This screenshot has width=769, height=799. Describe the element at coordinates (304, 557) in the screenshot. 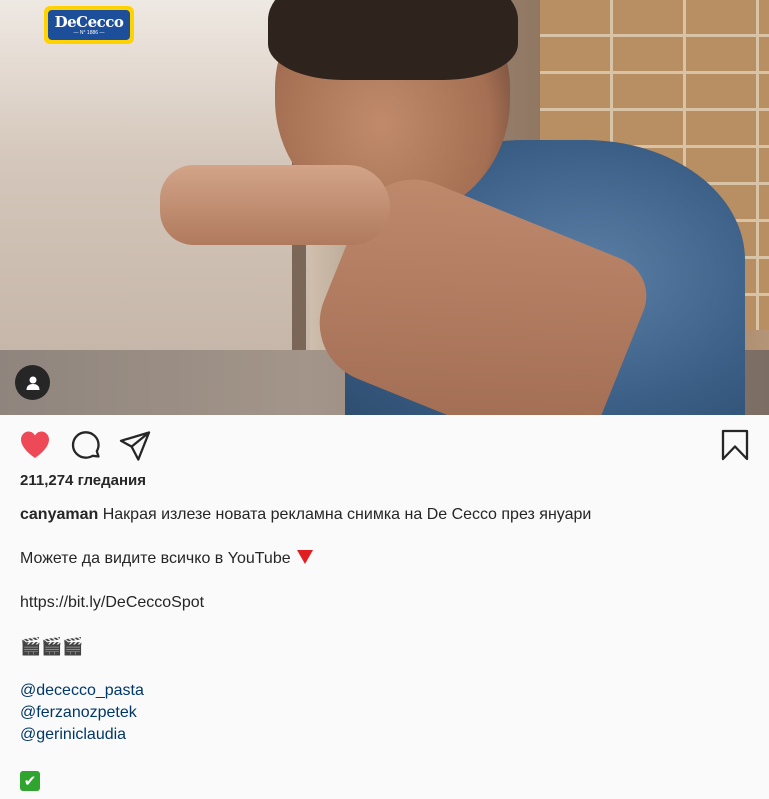

I see `red-triangle-down-icon` at that location.